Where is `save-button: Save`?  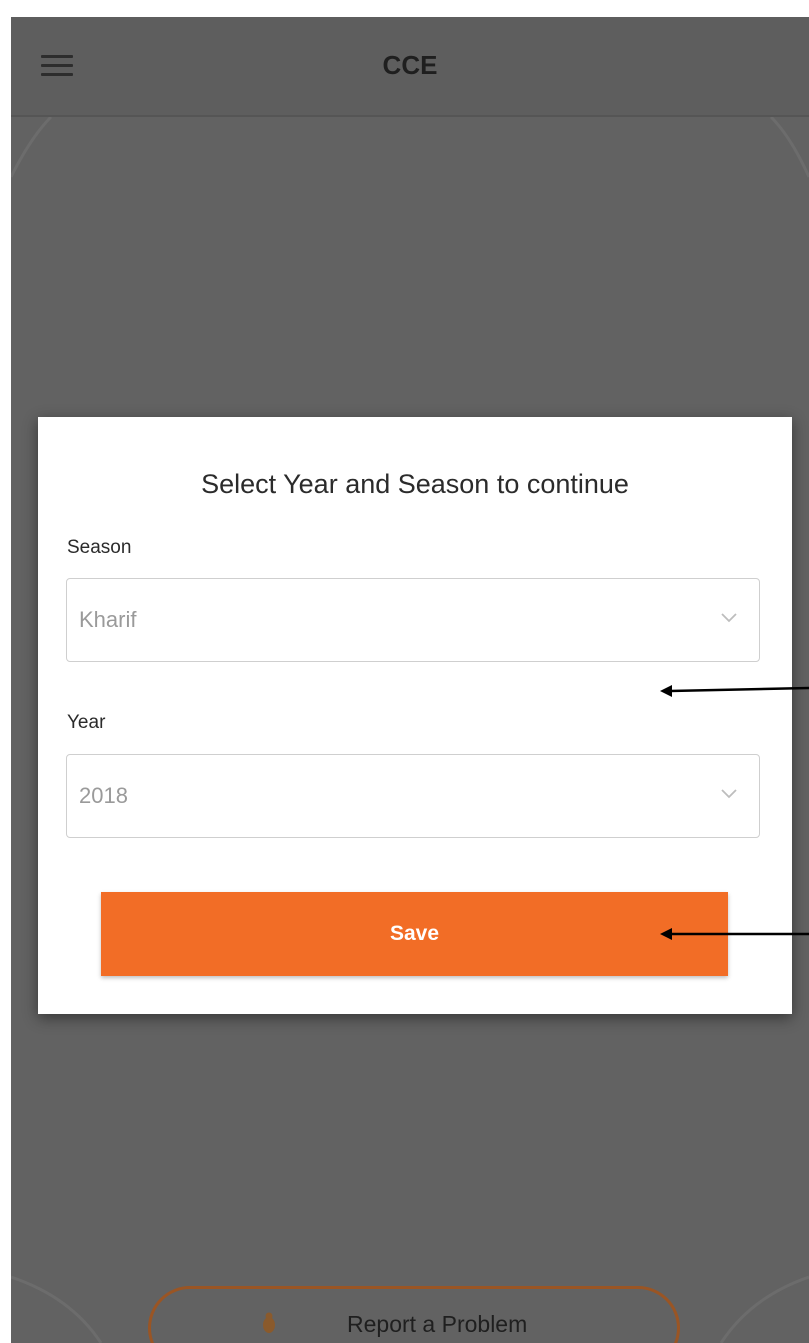
save-button: Save is located at coordinates (414, 934).